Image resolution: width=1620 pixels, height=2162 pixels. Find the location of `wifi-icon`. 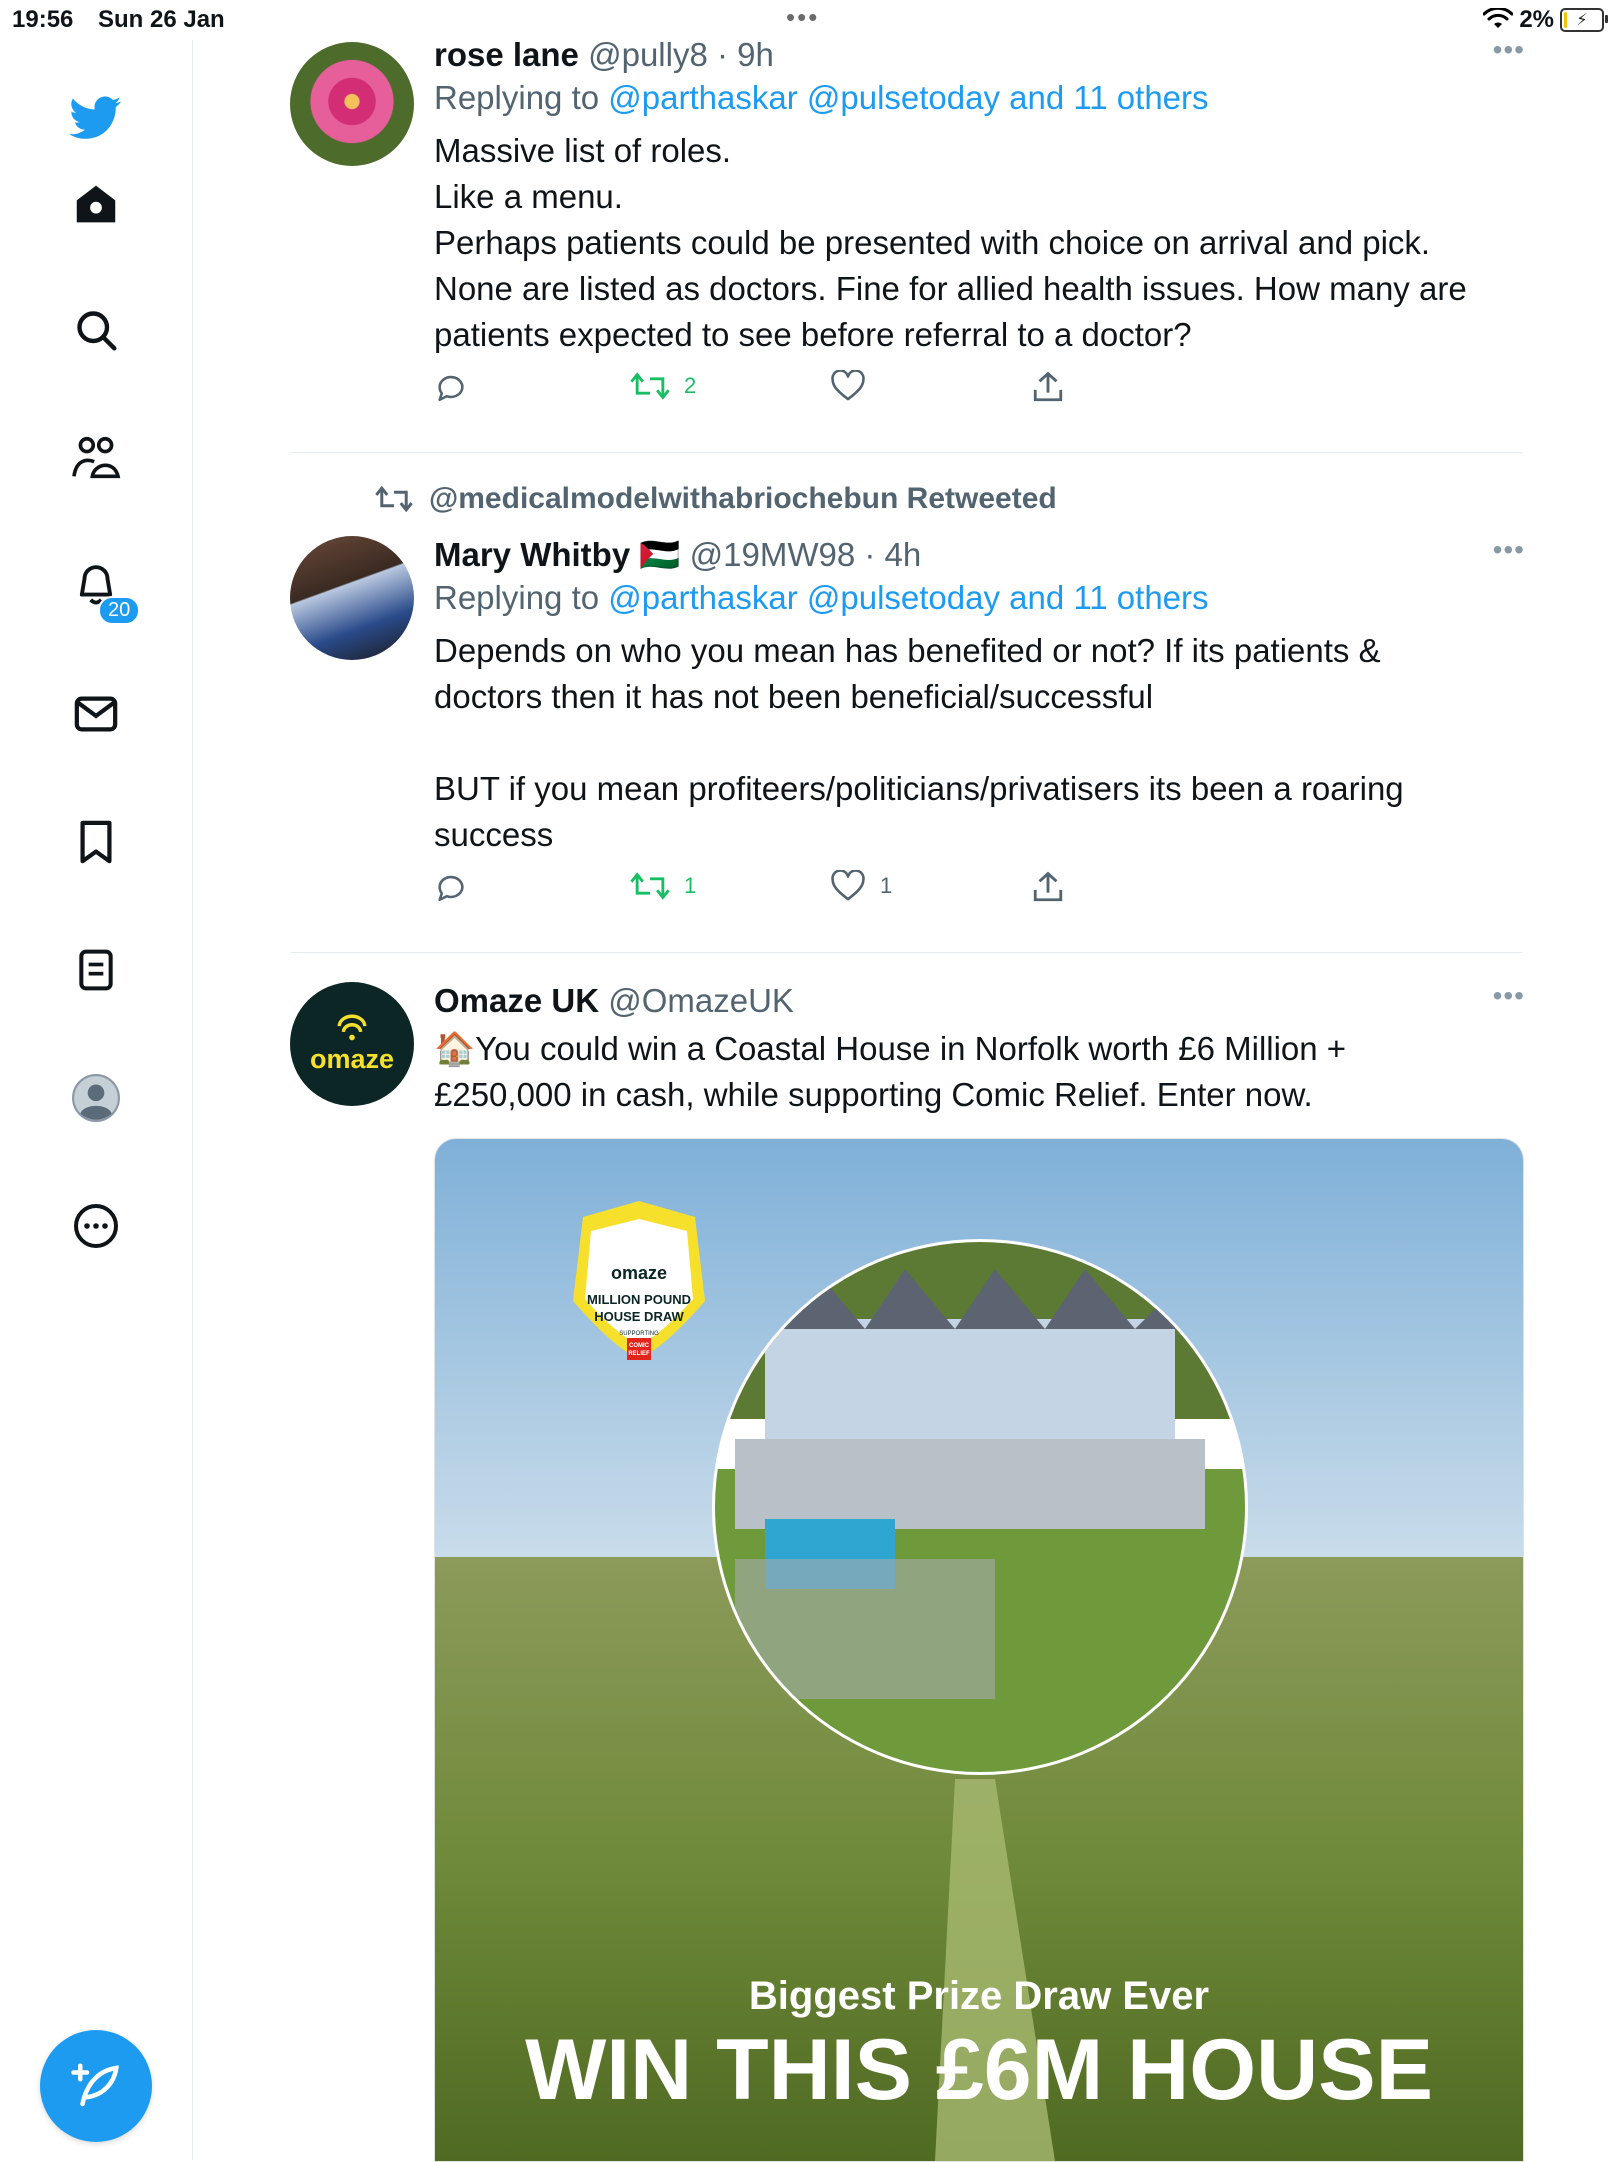

wifi-icon is located at coordinates (1498, 18).